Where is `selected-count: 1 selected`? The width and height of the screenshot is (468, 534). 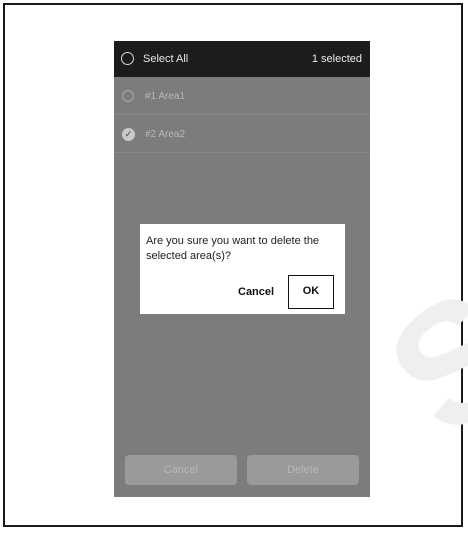
selected-count: 1 selected is located at coordinates (336, 59).